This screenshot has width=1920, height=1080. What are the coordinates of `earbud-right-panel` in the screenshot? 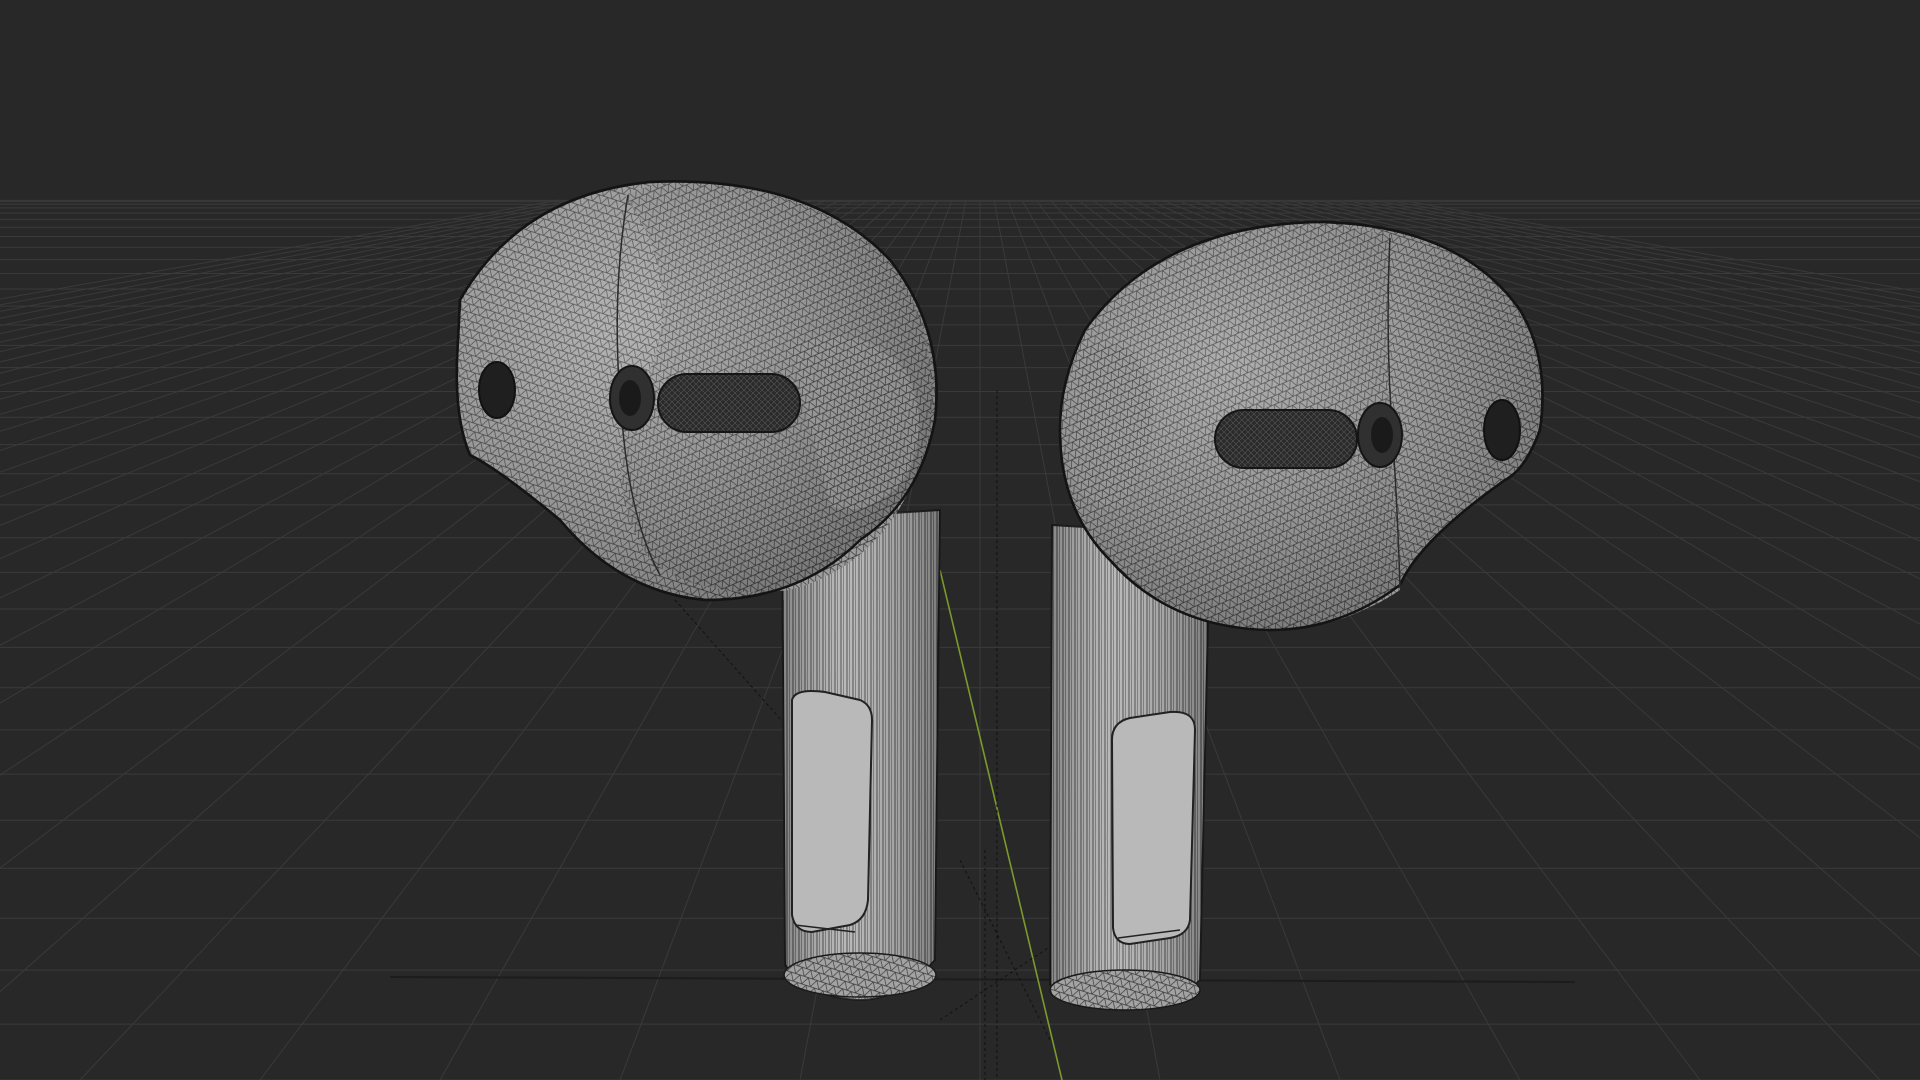 It's located at (1153, 828).